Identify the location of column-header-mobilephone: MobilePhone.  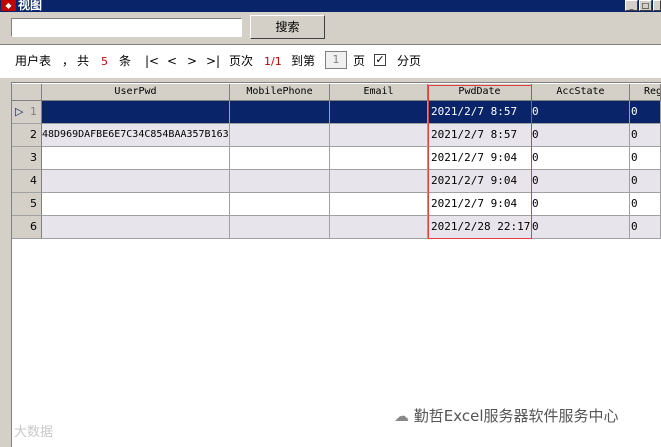
(280, 92).